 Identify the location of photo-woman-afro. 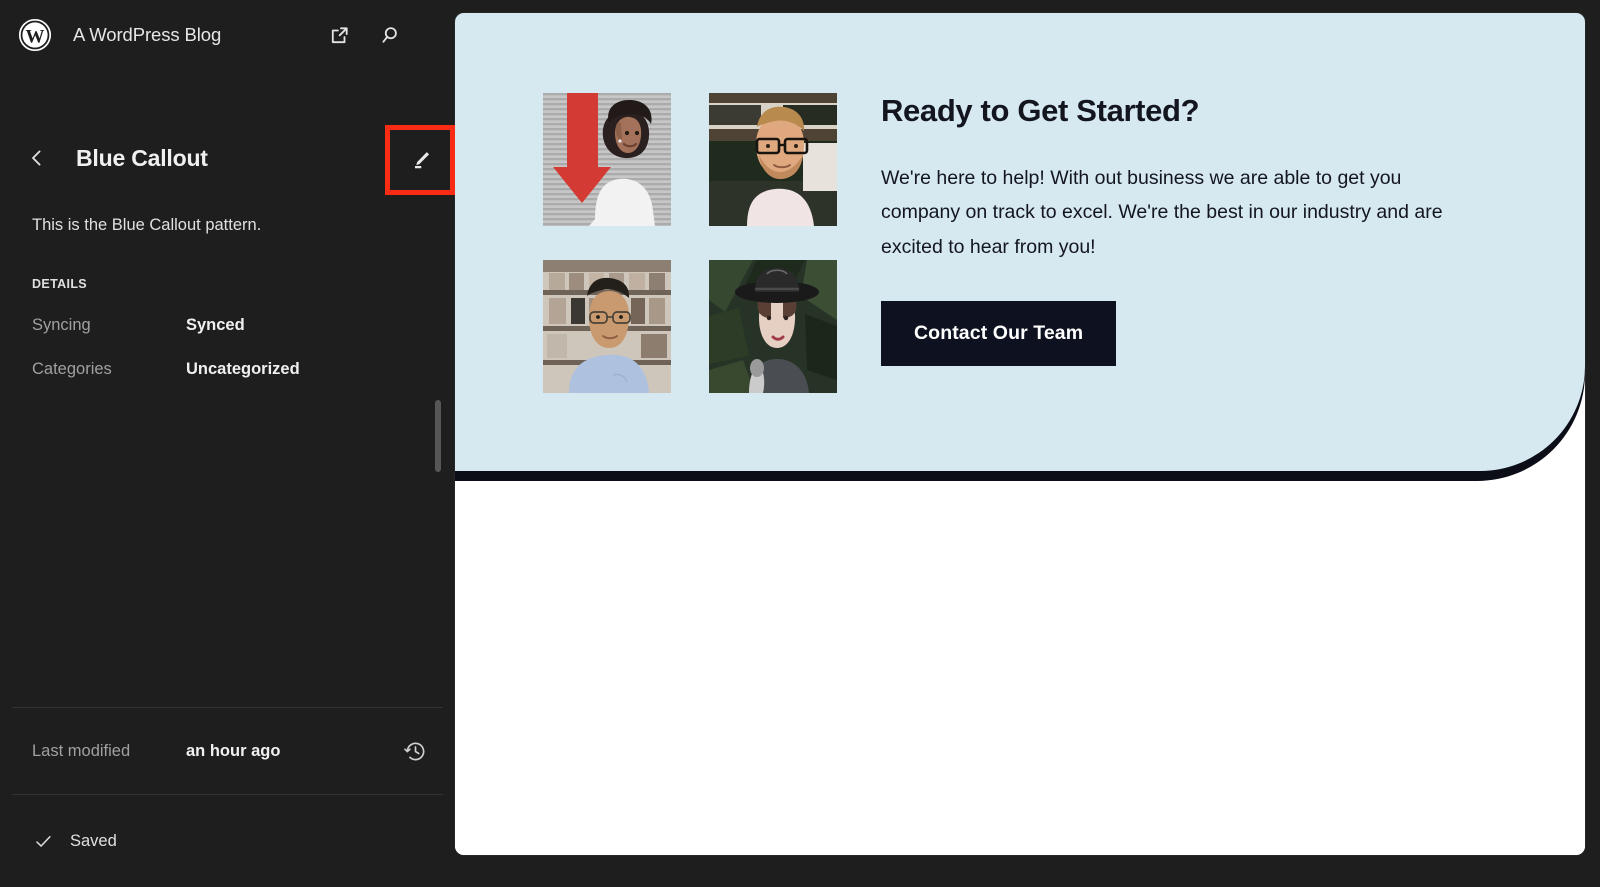
(607, 159).